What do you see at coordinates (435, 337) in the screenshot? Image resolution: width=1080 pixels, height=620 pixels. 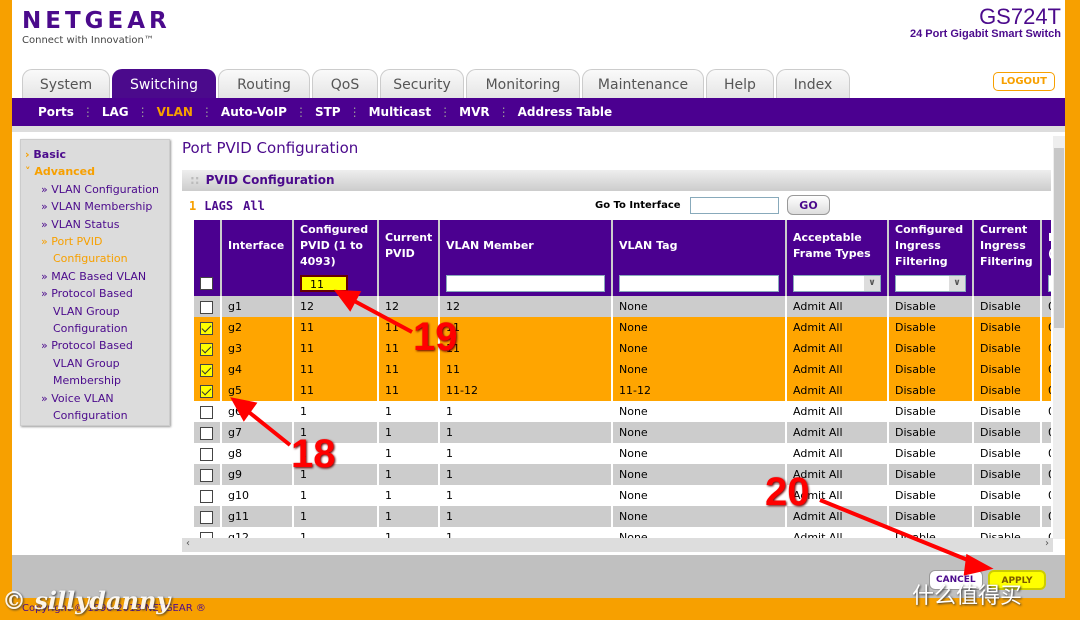 I see `annotation-19: 19` at bounding box center [435, 337].